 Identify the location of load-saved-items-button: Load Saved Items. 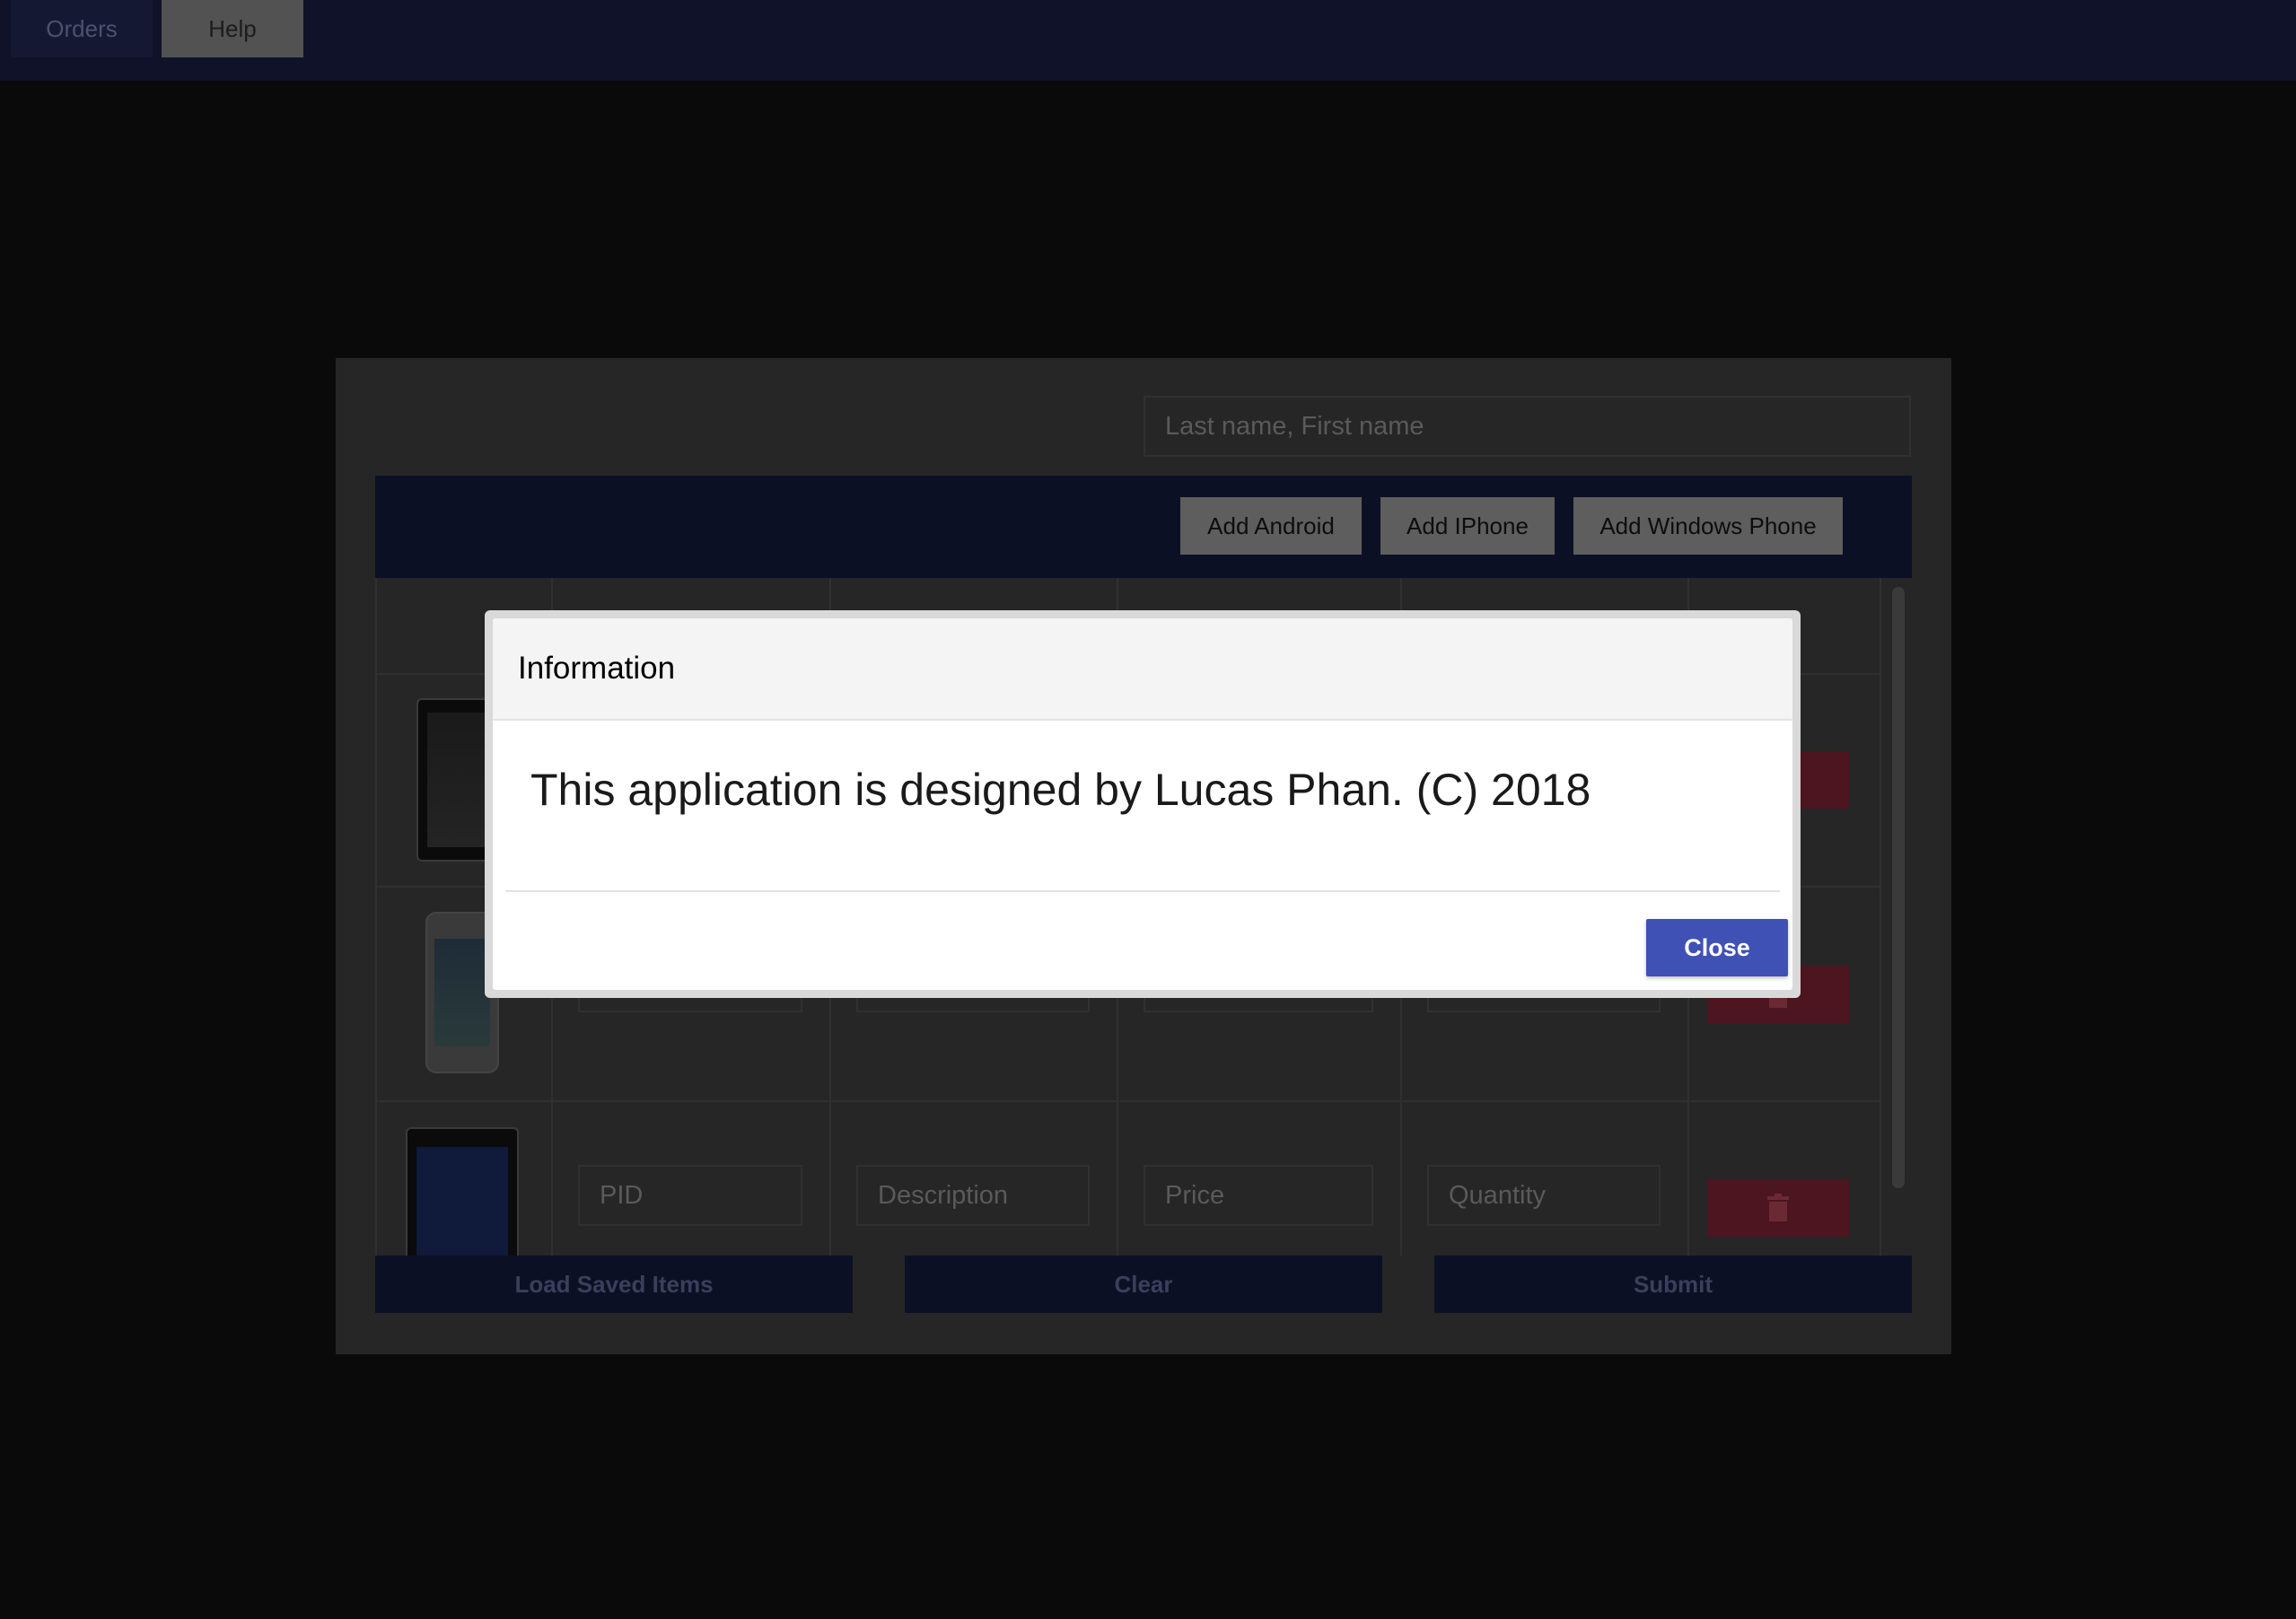
(614, 1284).